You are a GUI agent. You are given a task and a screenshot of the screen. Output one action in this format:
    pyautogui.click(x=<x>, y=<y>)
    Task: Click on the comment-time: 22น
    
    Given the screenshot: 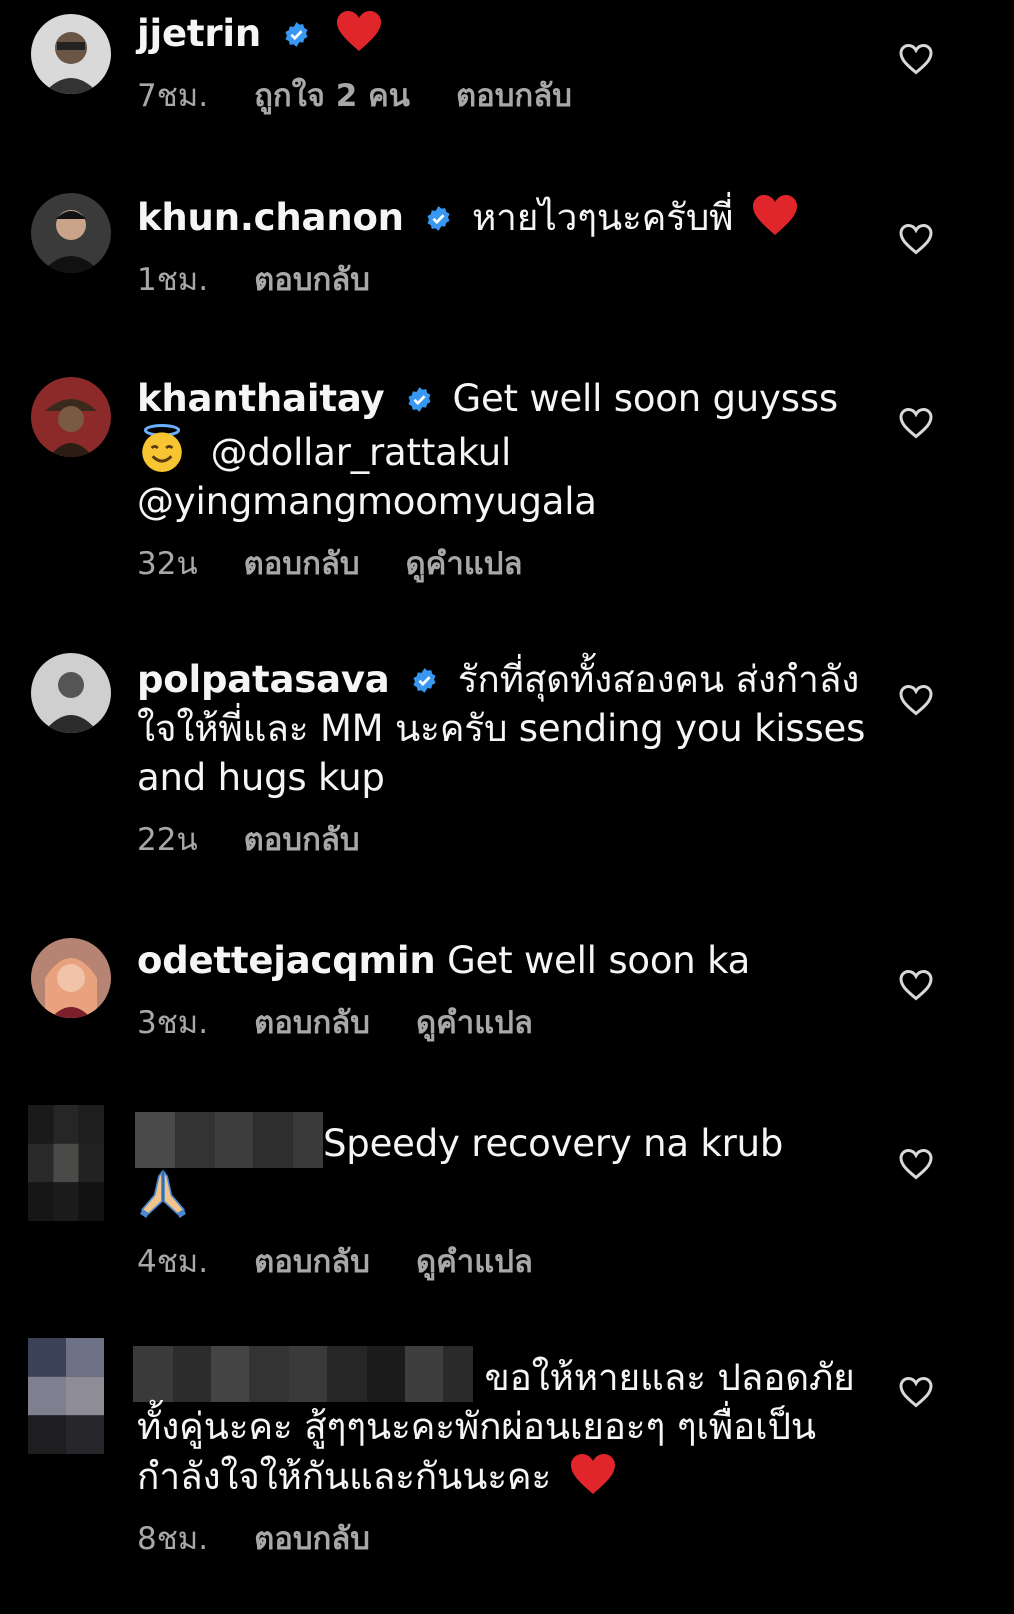 What is the action you would take?
    pyautogui.click(x=167, y=840)
    